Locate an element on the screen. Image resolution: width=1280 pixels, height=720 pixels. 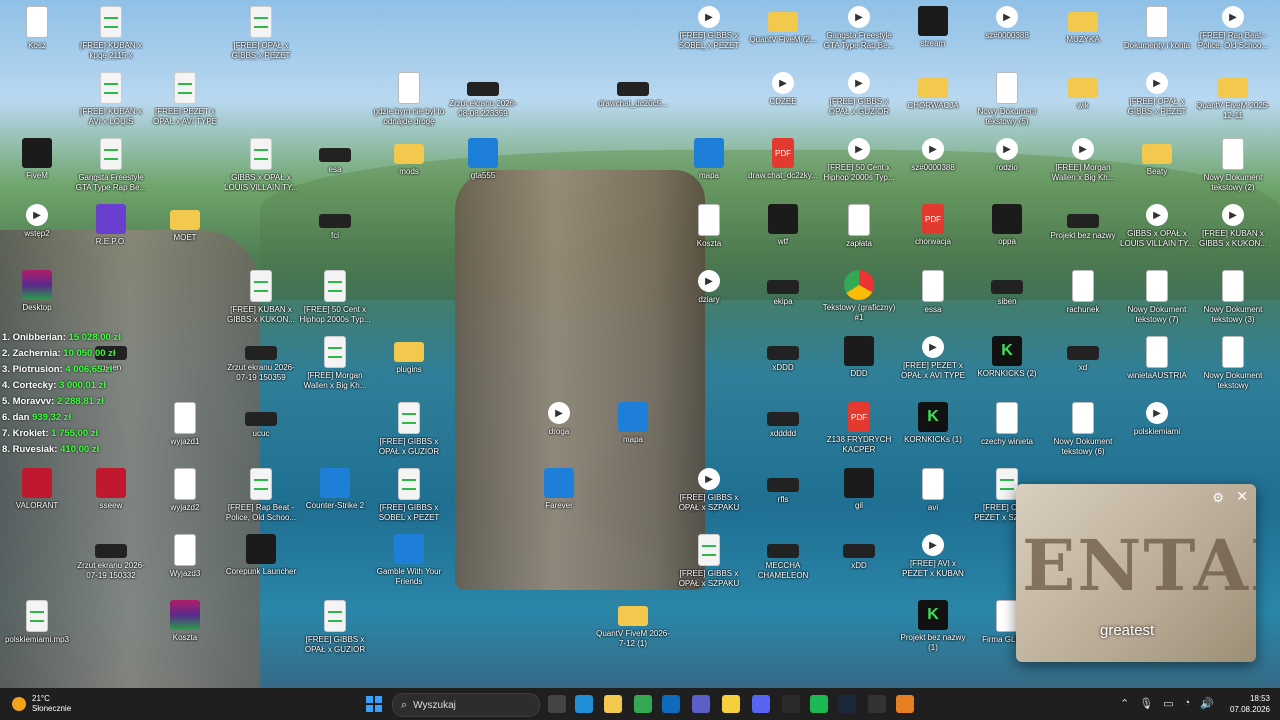
desktop-icon: Nowy Dokument tekstowy (7) is located at coordinates (1157, 297).